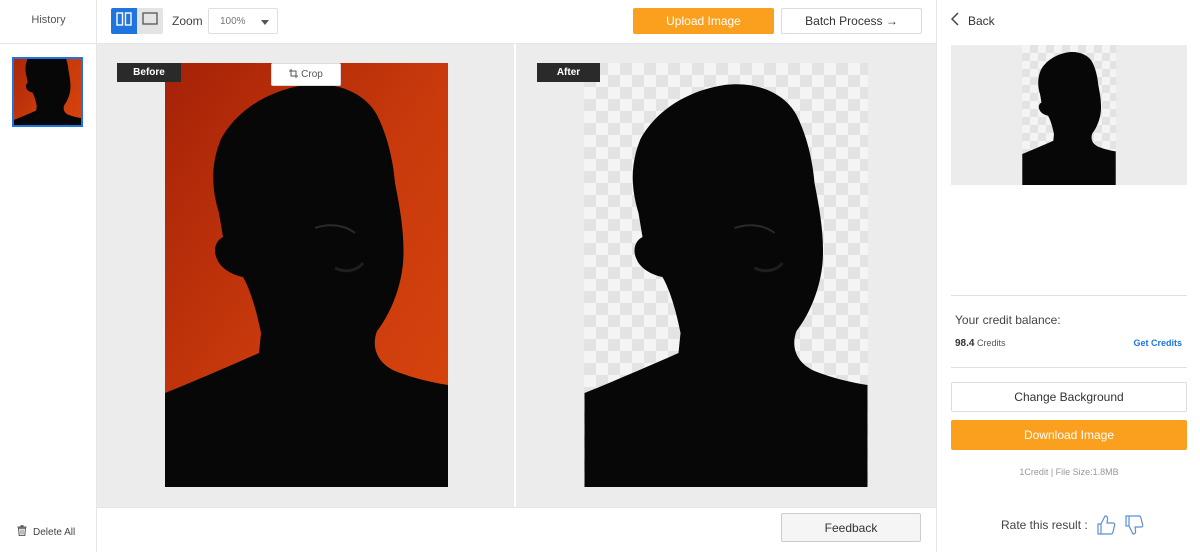  I want to click on delete-all-button: Delete All, so click(46, 532).